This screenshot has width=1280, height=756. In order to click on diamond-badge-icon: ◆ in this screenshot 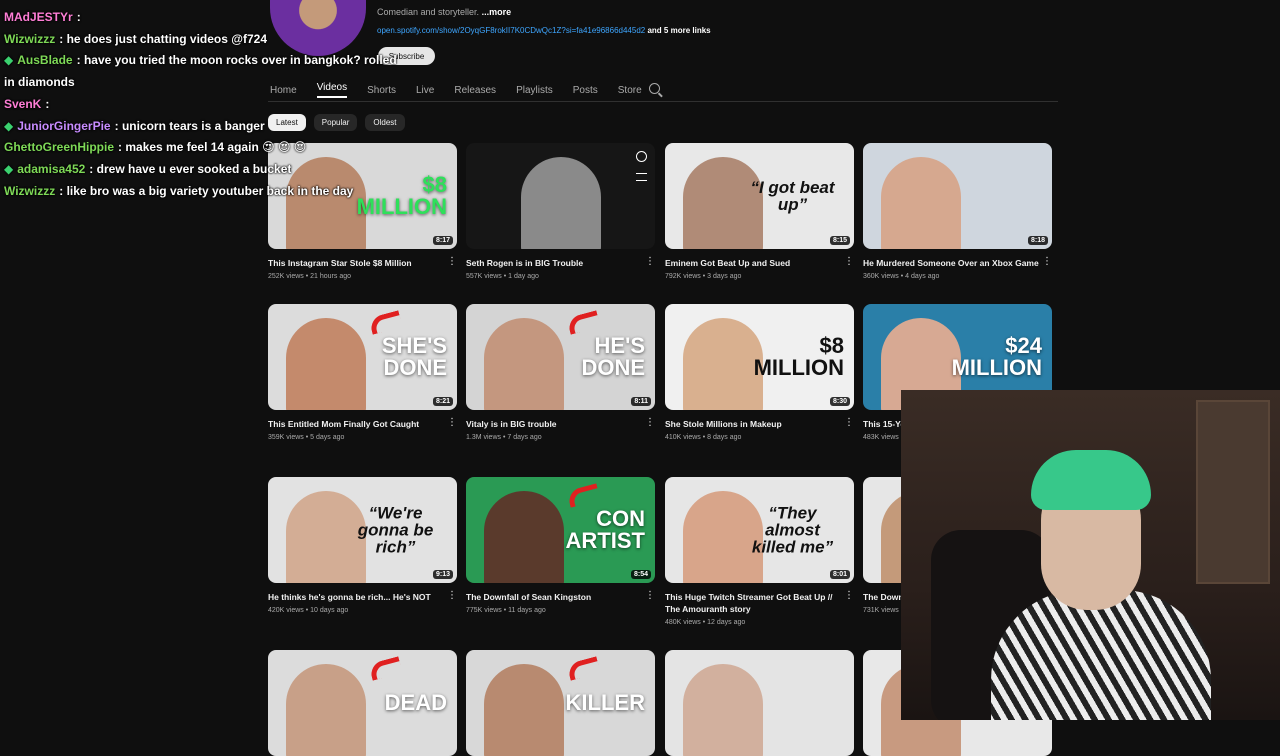, I will do `click(9, 60)`.